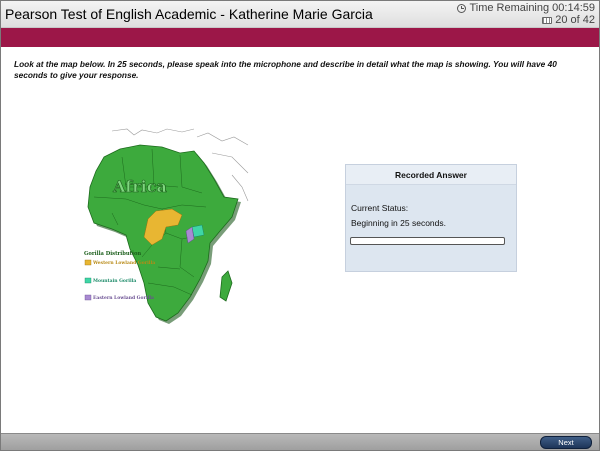 Image resolution: width=600 pixels, height=451 pixels. What do you see at coordinates (226, 286) in the screenshot?
I see `madagascar` at bounding box center [226, 286].